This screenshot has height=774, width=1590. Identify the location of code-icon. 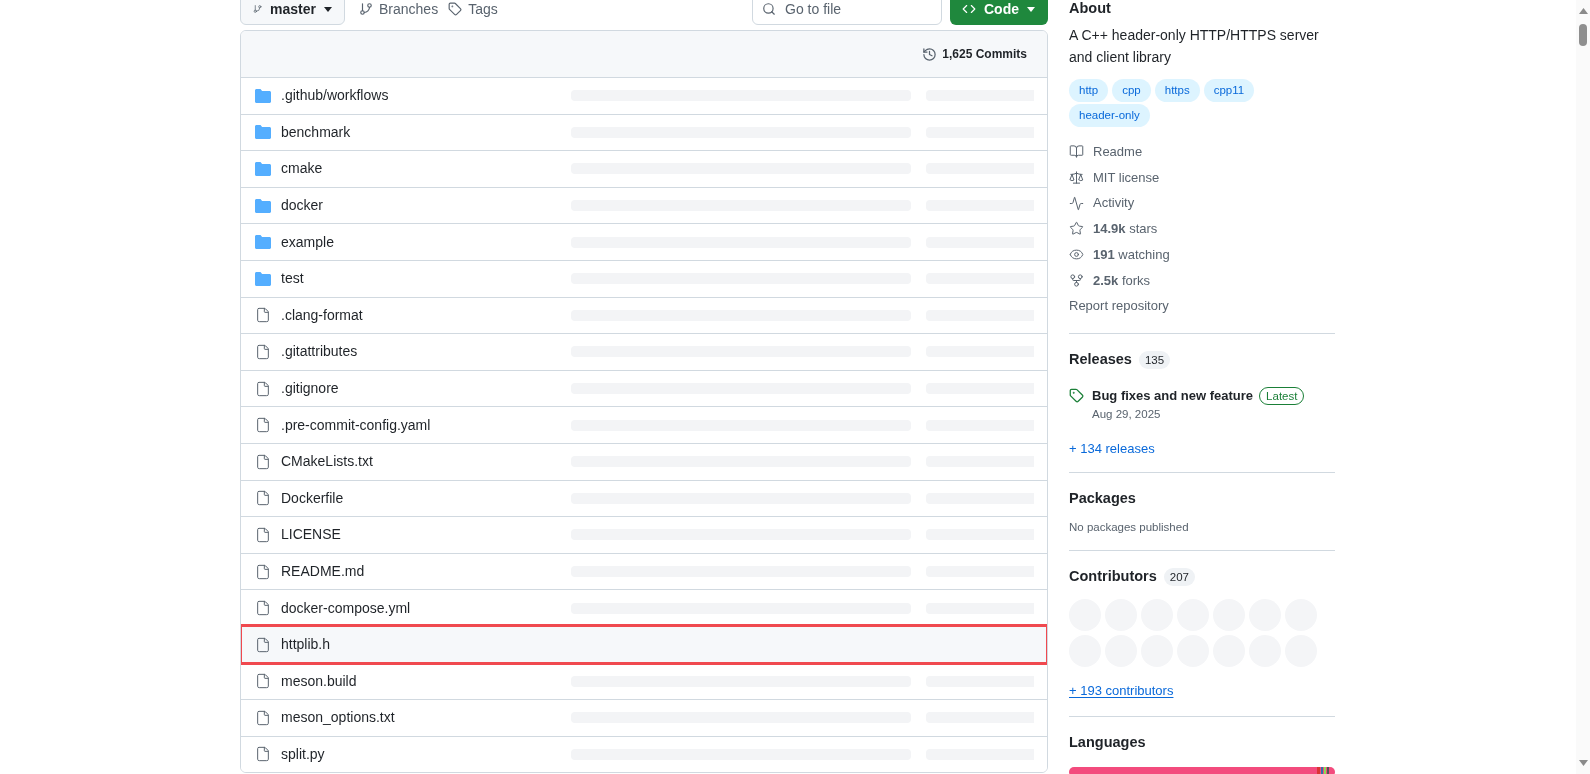
(969, 9).